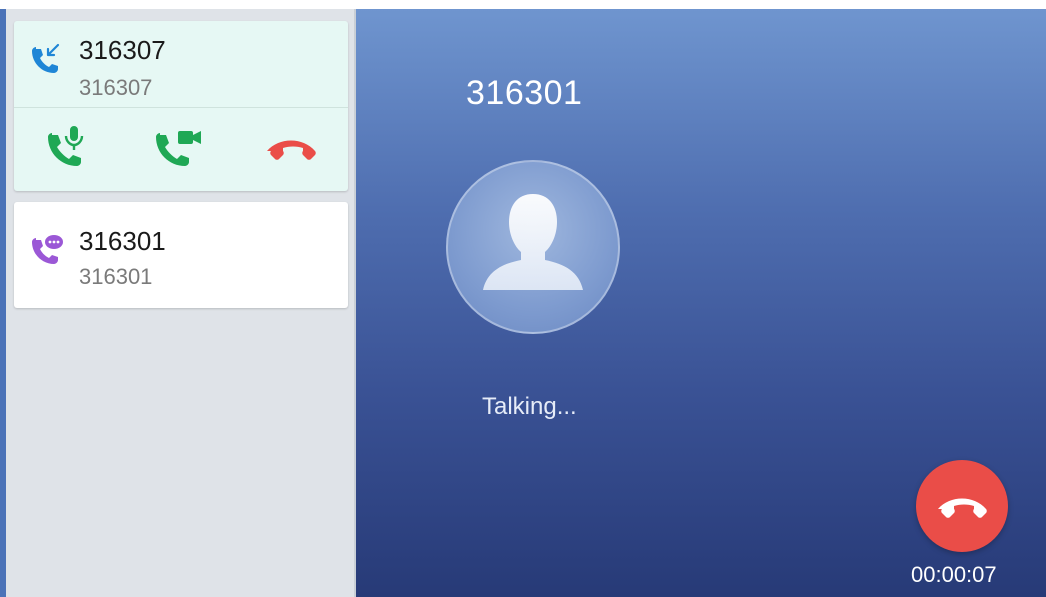 Image resolution: width=1046 pixels, height=597 pixels. What do you see at coordinates (122, 50) in the screenshot?
I see `call-card-name: 316307` at bounding box center [122, 50].